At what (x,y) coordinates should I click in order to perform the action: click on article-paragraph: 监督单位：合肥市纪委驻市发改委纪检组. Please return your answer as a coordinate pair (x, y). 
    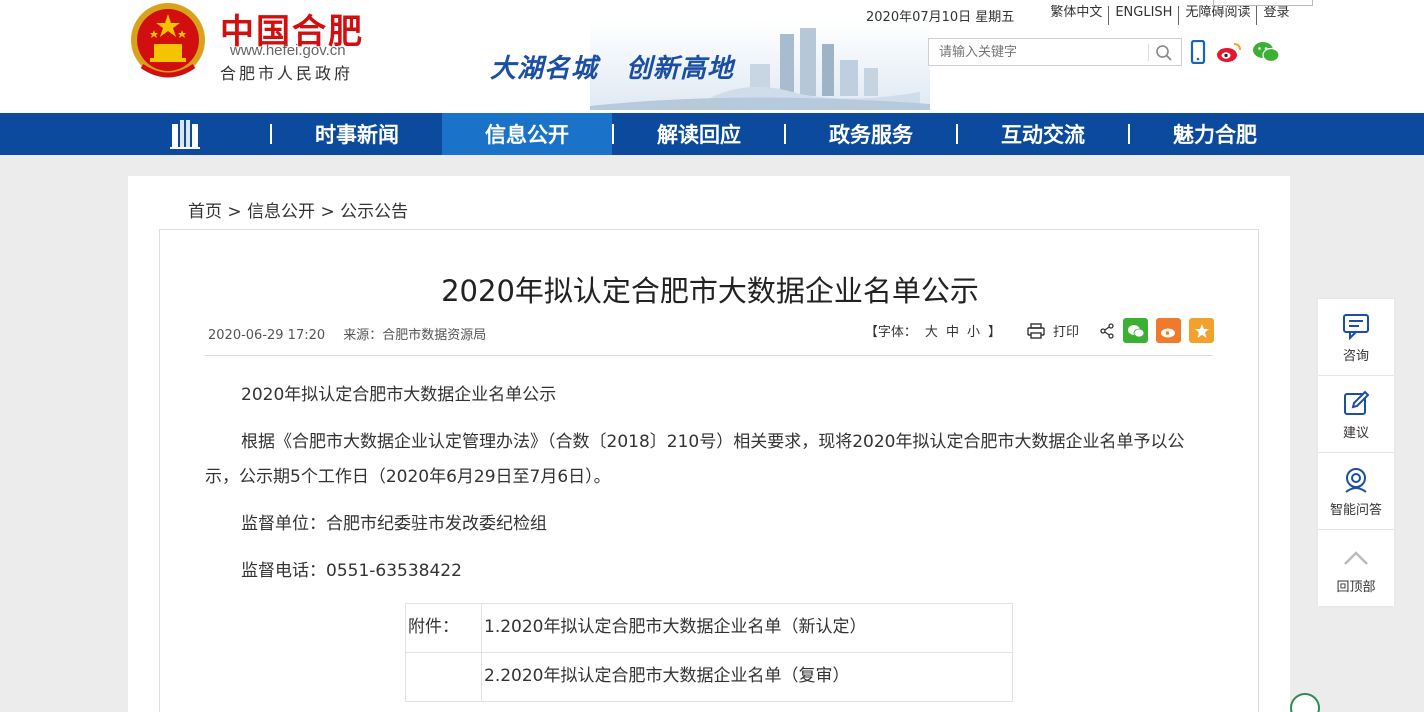
    Looking at the image, I should click on (394, 524).